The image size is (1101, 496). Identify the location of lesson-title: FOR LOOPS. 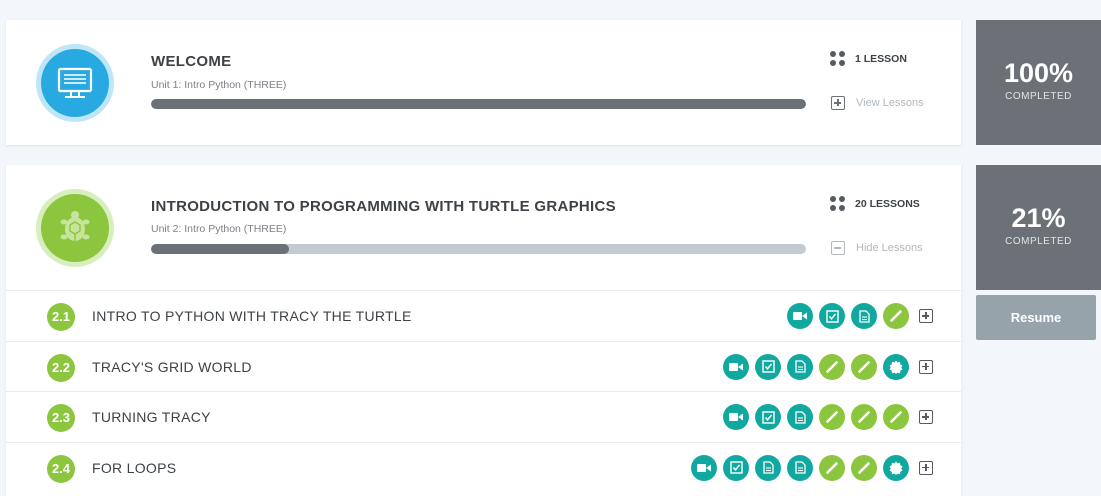
(134, 467).